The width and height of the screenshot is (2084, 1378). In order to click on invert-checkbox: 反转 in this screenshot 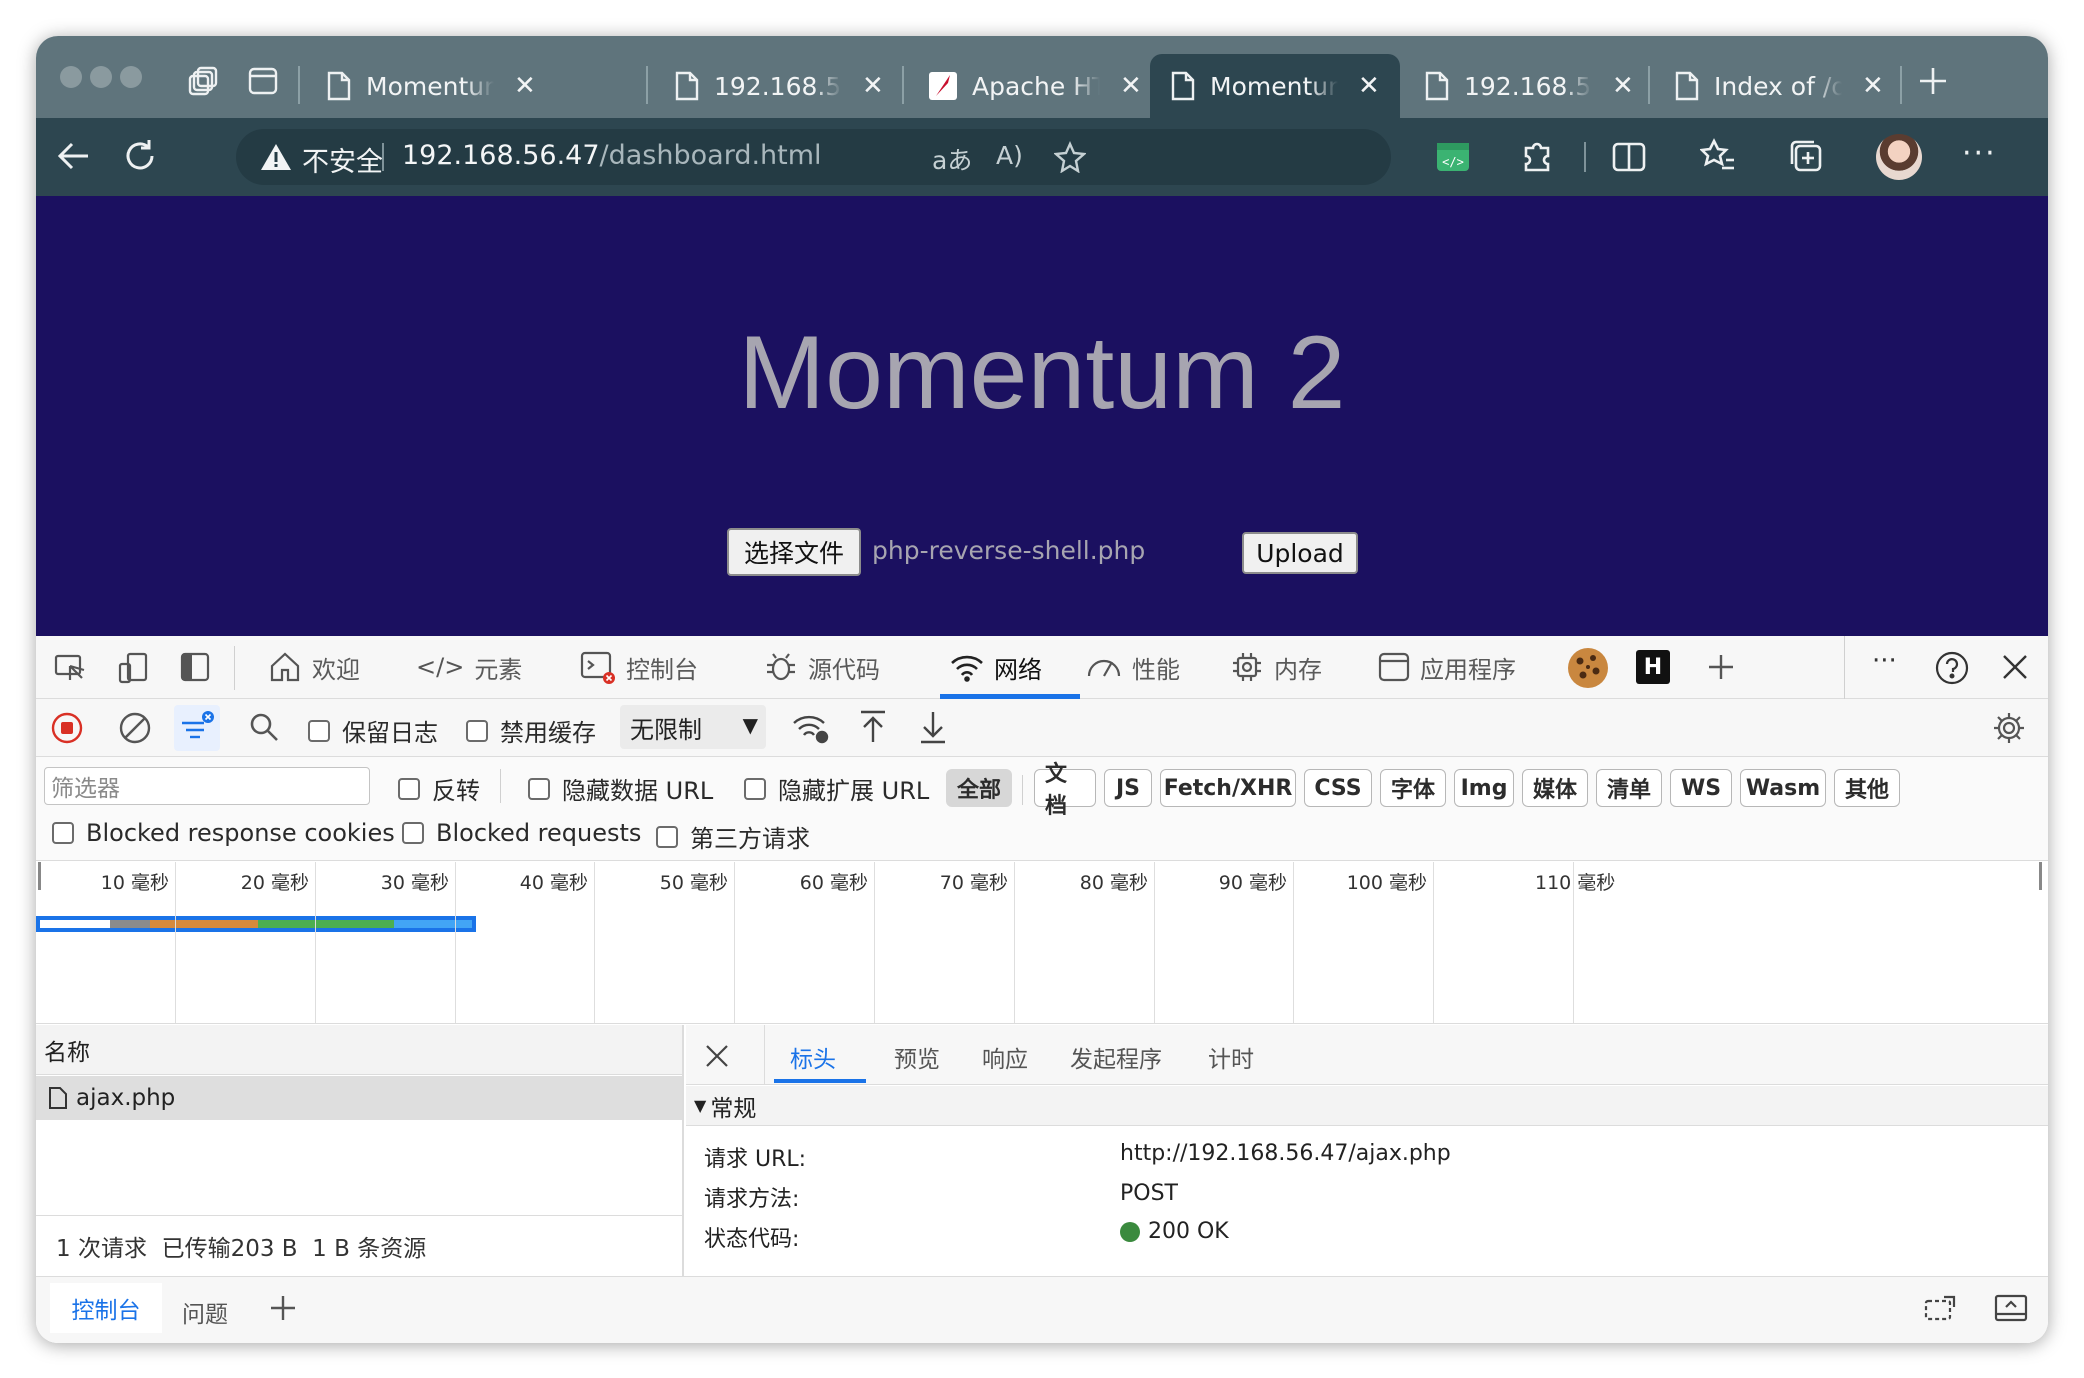, I will do `click(439, 788)`.